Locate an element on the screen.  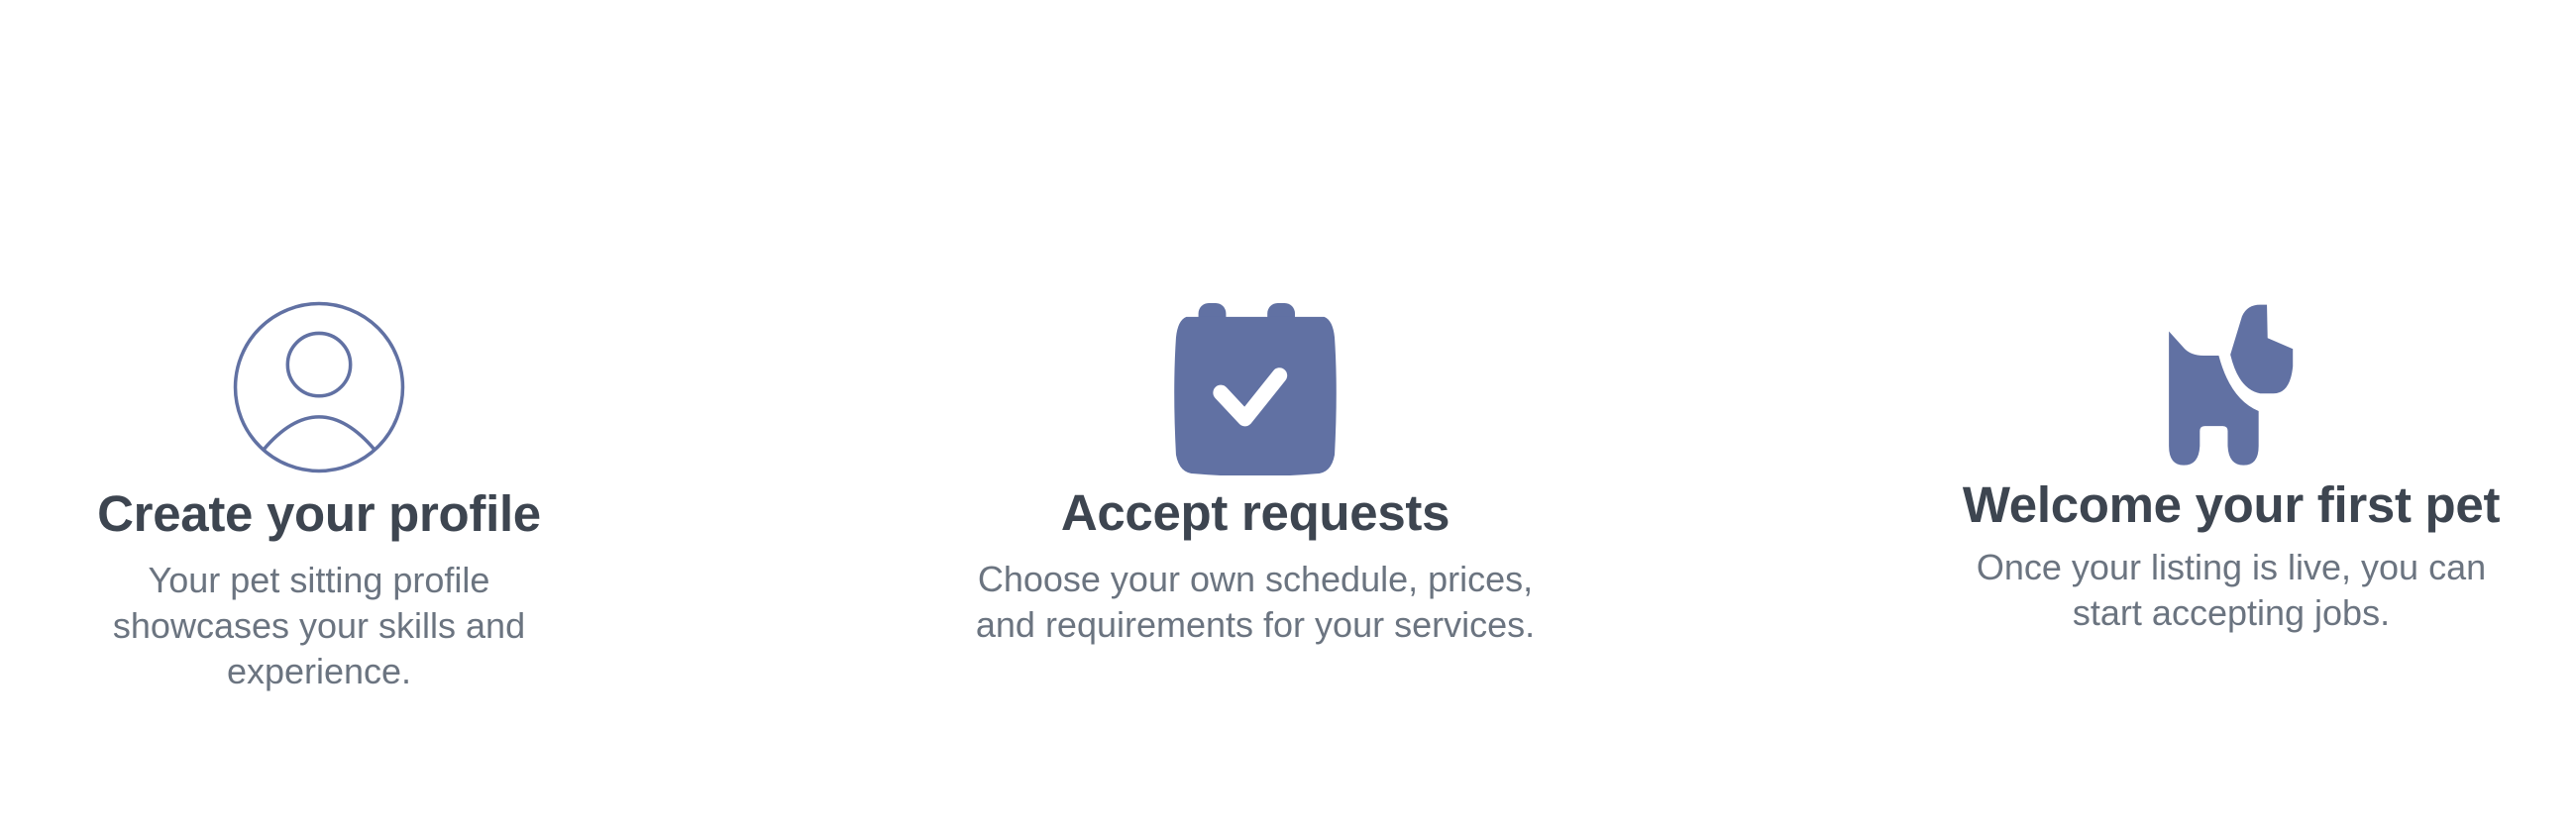
description-line: Choose your own schedule, prices, is located at coordinates (1255, 579).